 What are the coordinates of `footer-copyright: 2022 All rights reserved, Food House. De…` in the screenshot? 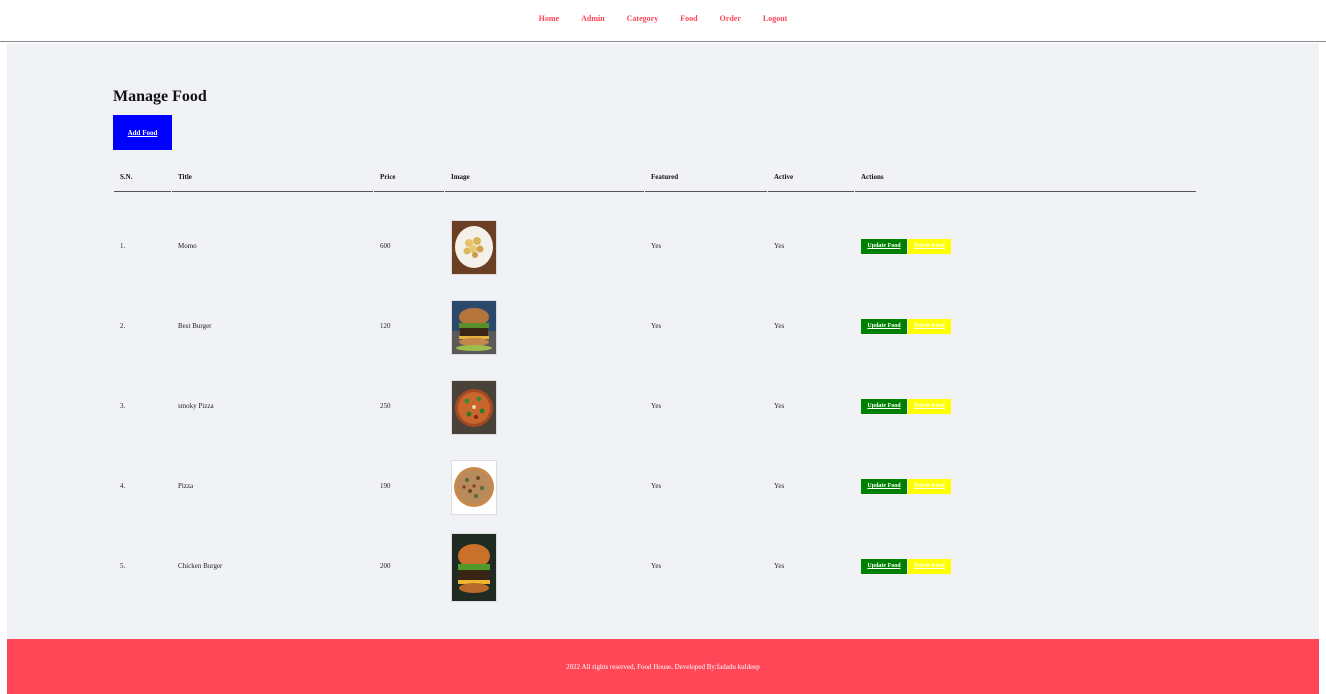 It's located at (663, 666).